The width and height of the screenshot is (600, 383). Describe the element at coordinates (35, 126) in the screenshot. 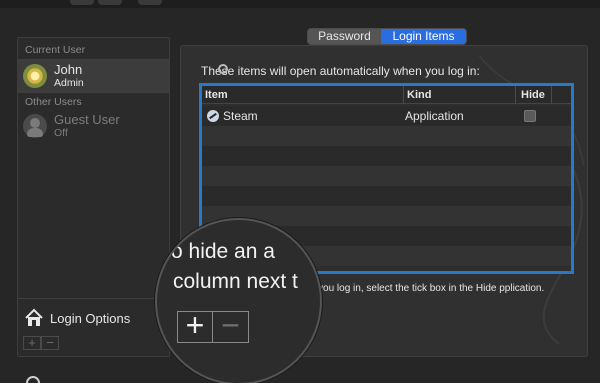

I see `guest-avatar-icon` at that location.